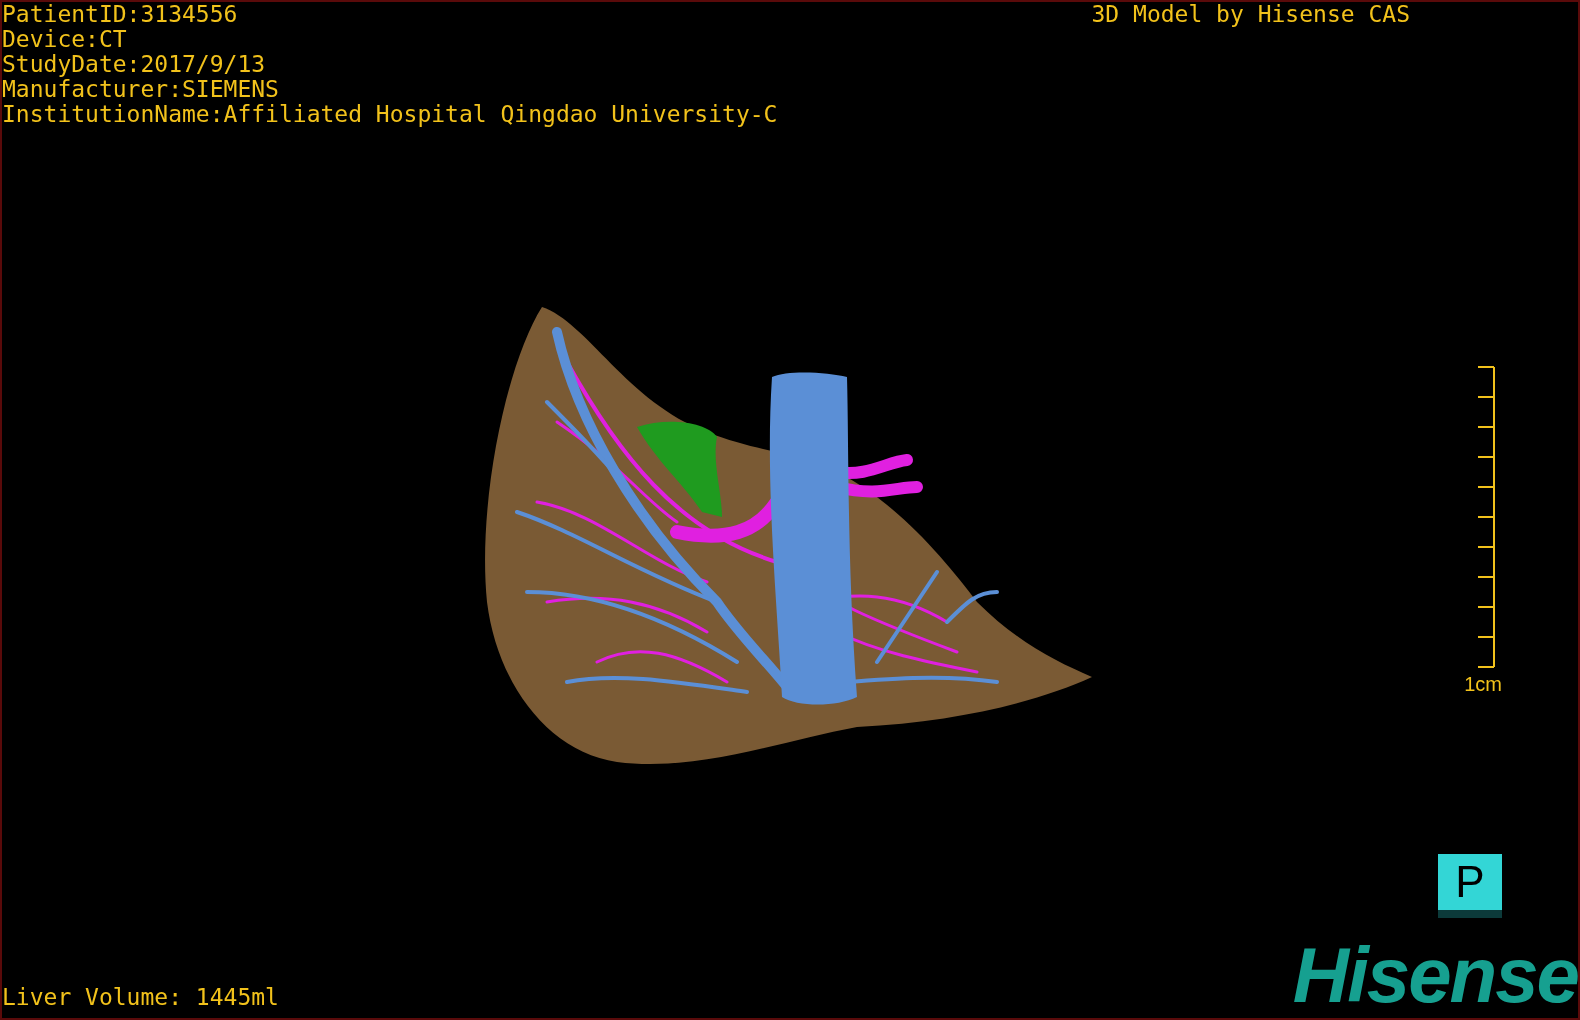  I want to click on patient-info-text: StudyDate:2017/9/13, so click(134, 64).